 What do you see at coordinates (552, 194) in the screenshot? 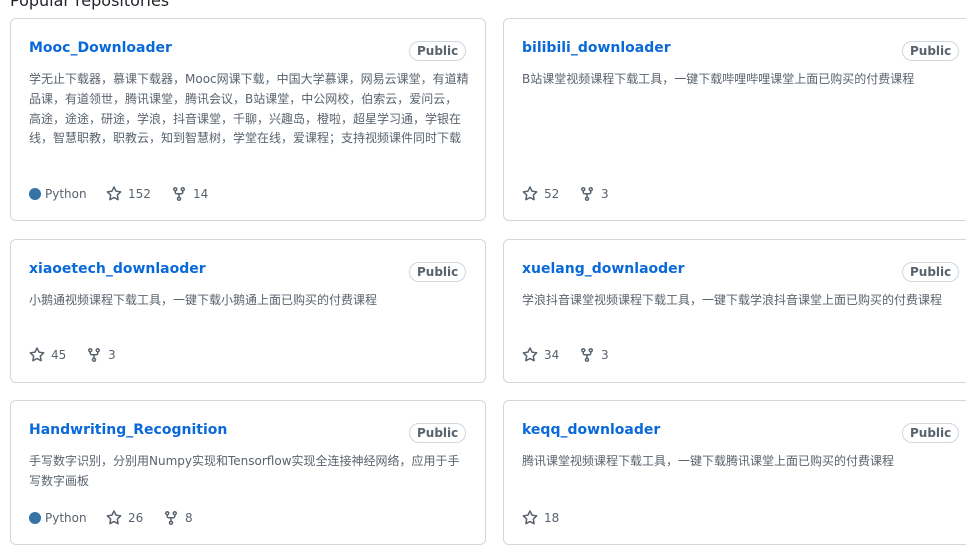
I see `star-count: 52` at bounding box center [552, 194].